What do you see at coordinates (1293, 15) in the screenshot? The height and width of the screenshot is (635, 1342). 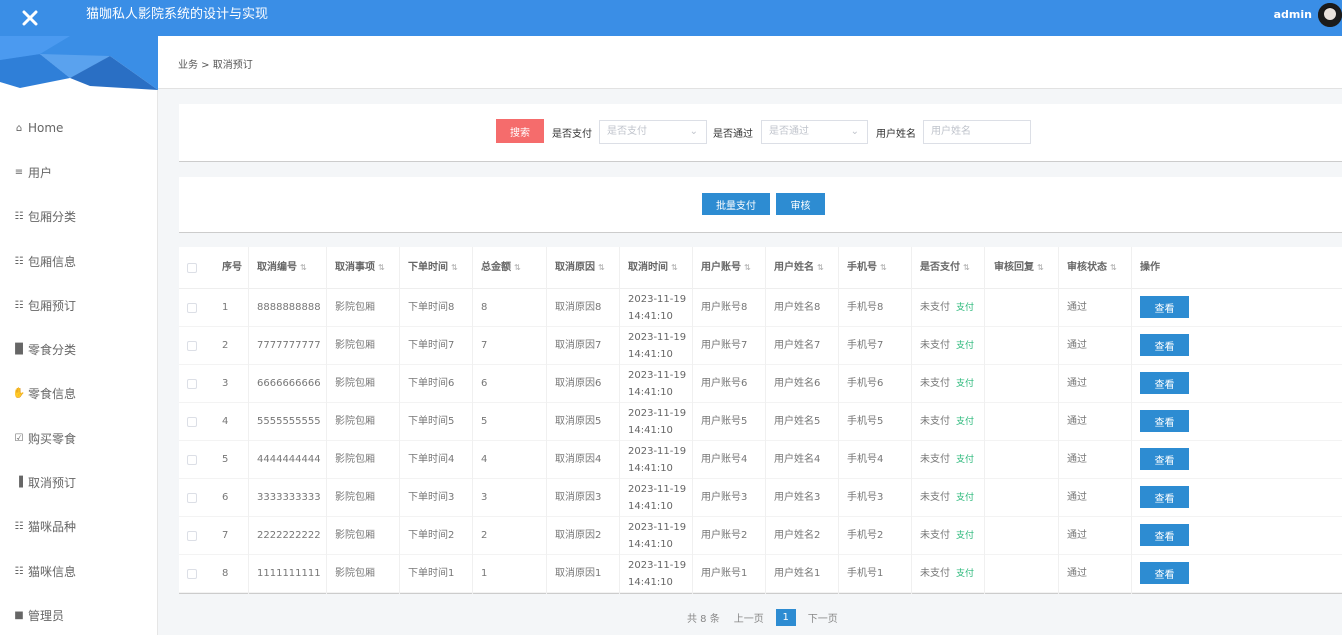 I see `current-user-name: admin` at bounding box center [1293, 15].